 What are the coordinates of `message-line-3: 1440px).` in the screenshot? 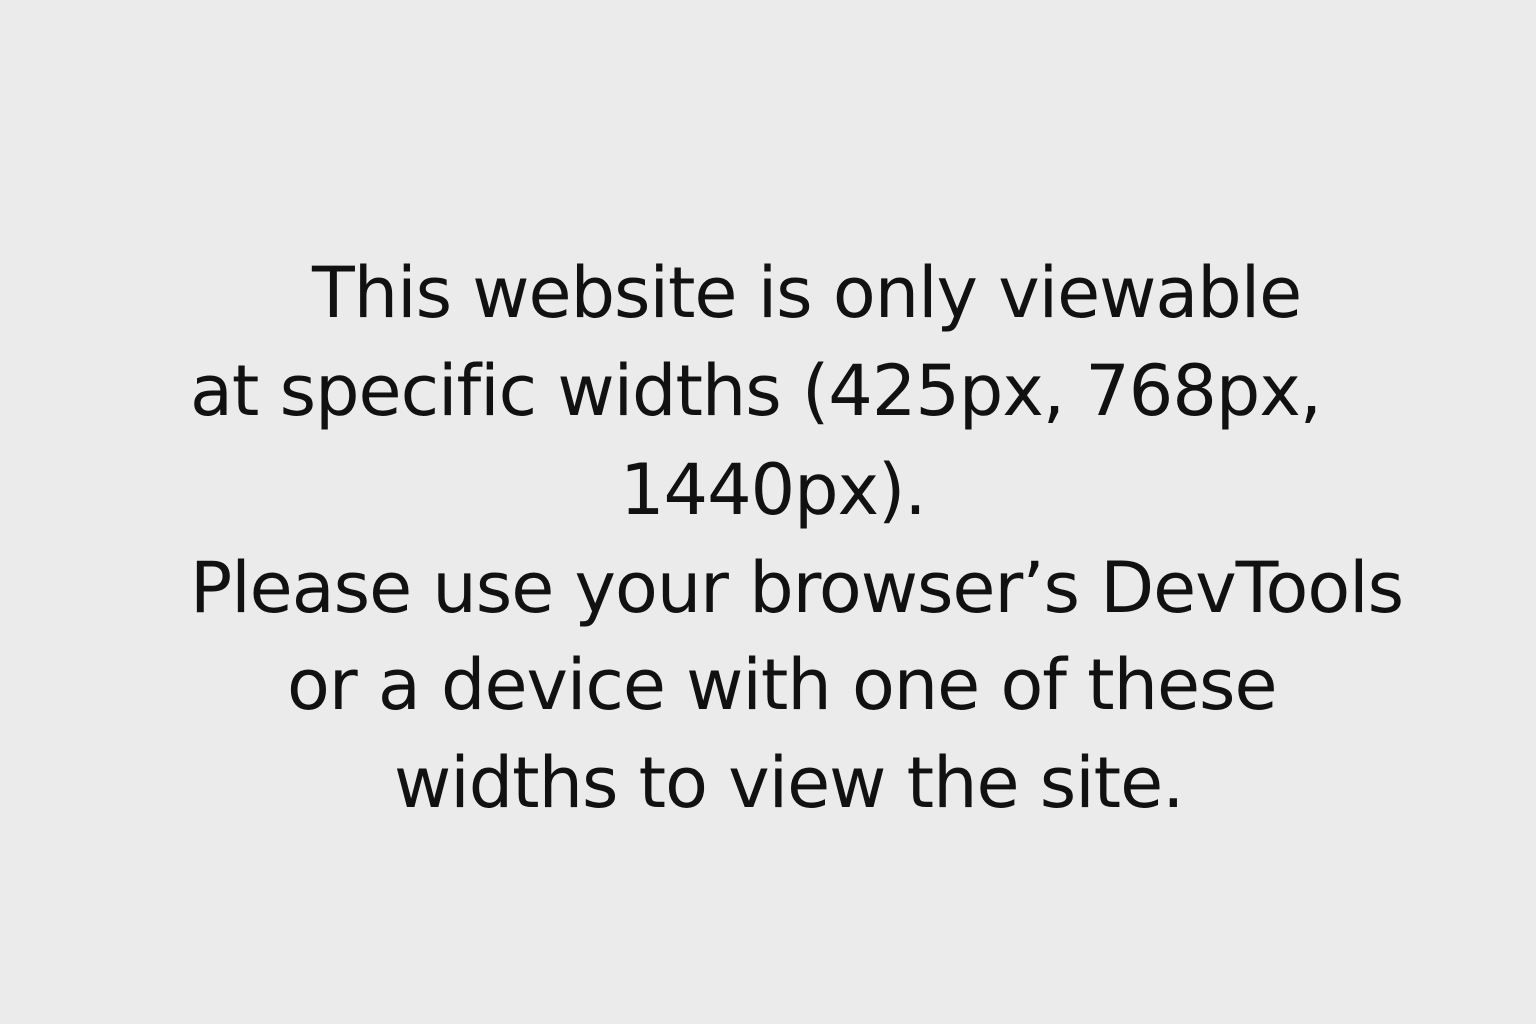 It's located at (773, 490).